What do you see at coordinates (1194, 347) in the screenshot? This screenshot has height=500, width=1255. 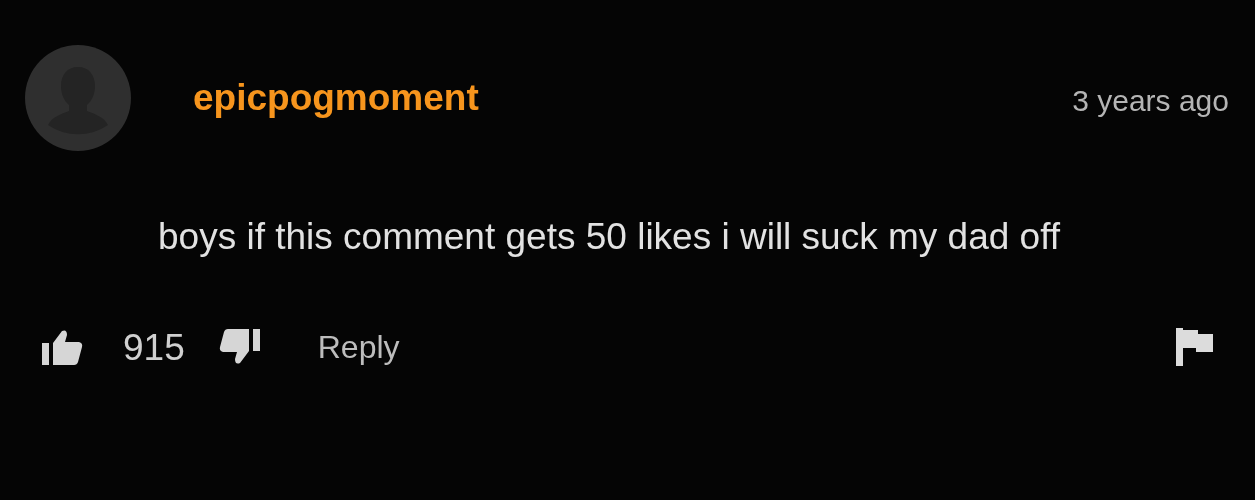 I see `flag-icon` at bounding box center [1194, 347].